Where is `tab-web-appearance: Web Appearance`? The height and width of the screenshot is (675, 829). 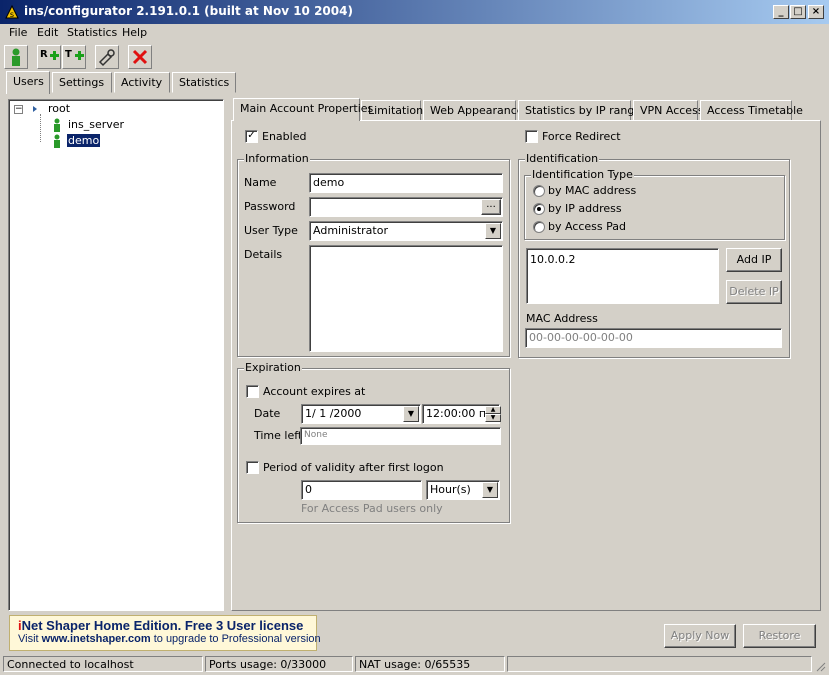 tab-web-appearance: Web Appearance is located at coordinates (473, 110).